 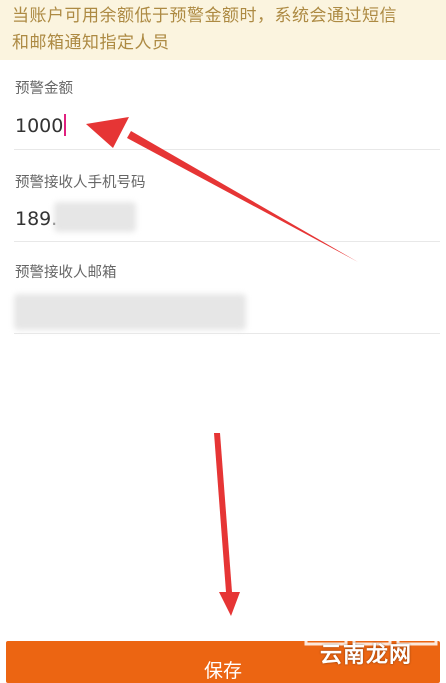 I want to click on phone-redaction-blur, so click(x=95, y=217).